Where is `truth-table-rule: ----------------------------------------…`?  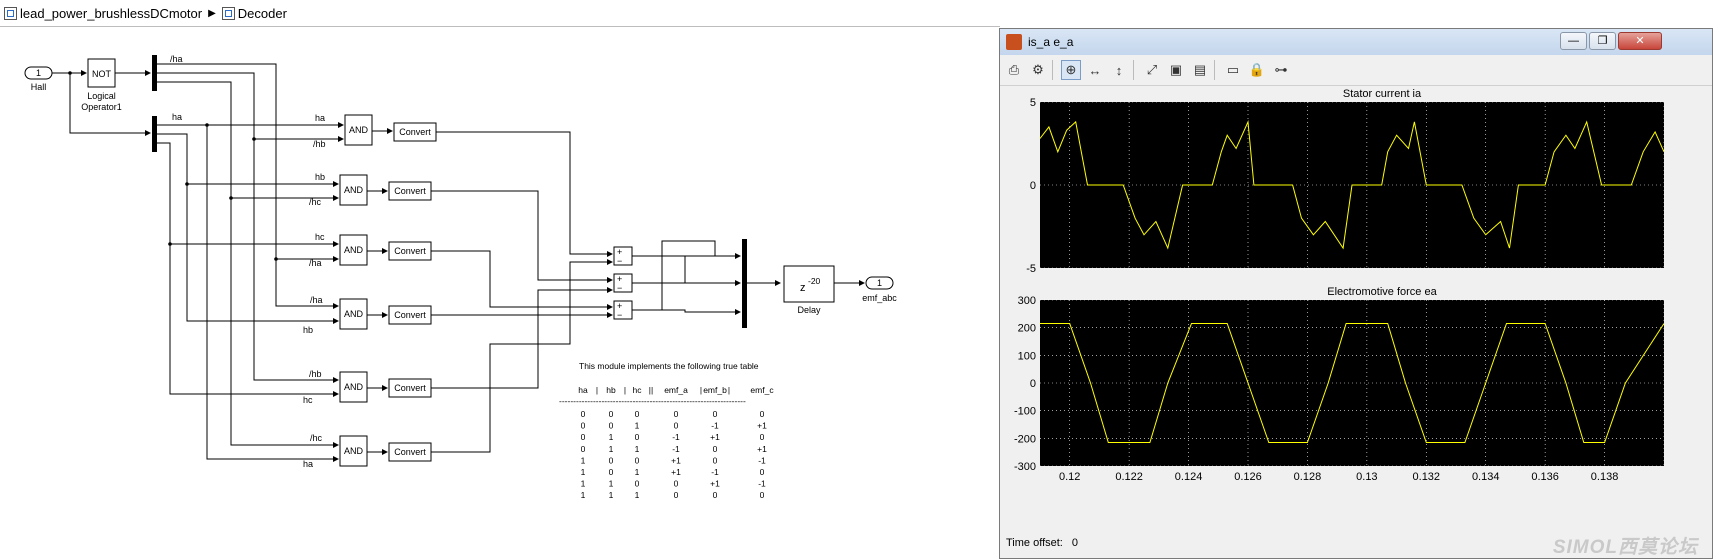
truth-table-rule: ----------------------------------------… is located at coordinates (652, 401).